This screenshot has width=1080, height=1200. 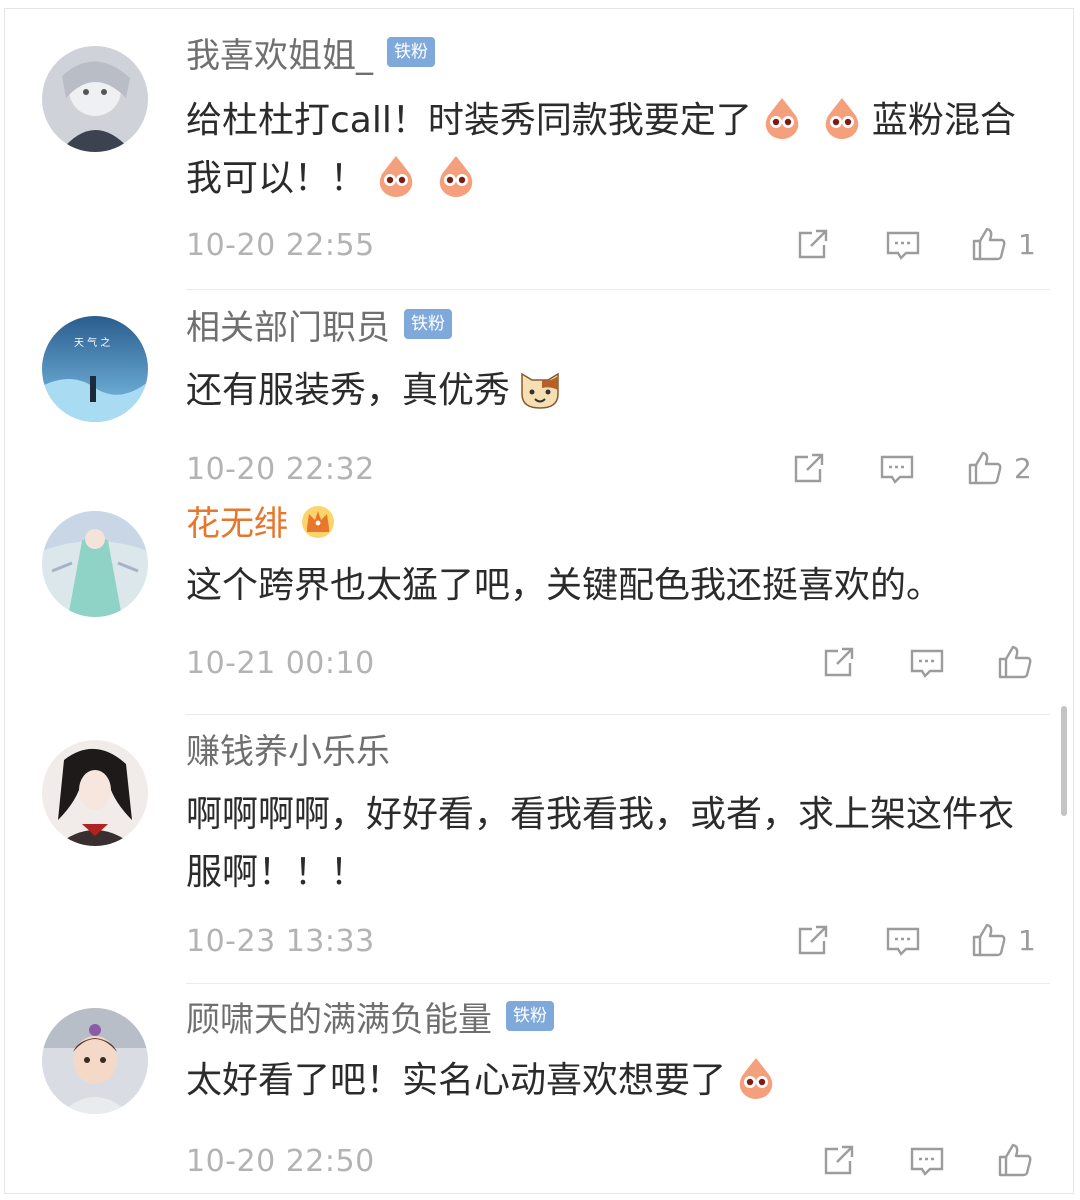 What do you see at coordinates (606, 391) in the screenshot?
I see `comment-text: 还有服装秀，真优秀` at bounding box center [606, 391].